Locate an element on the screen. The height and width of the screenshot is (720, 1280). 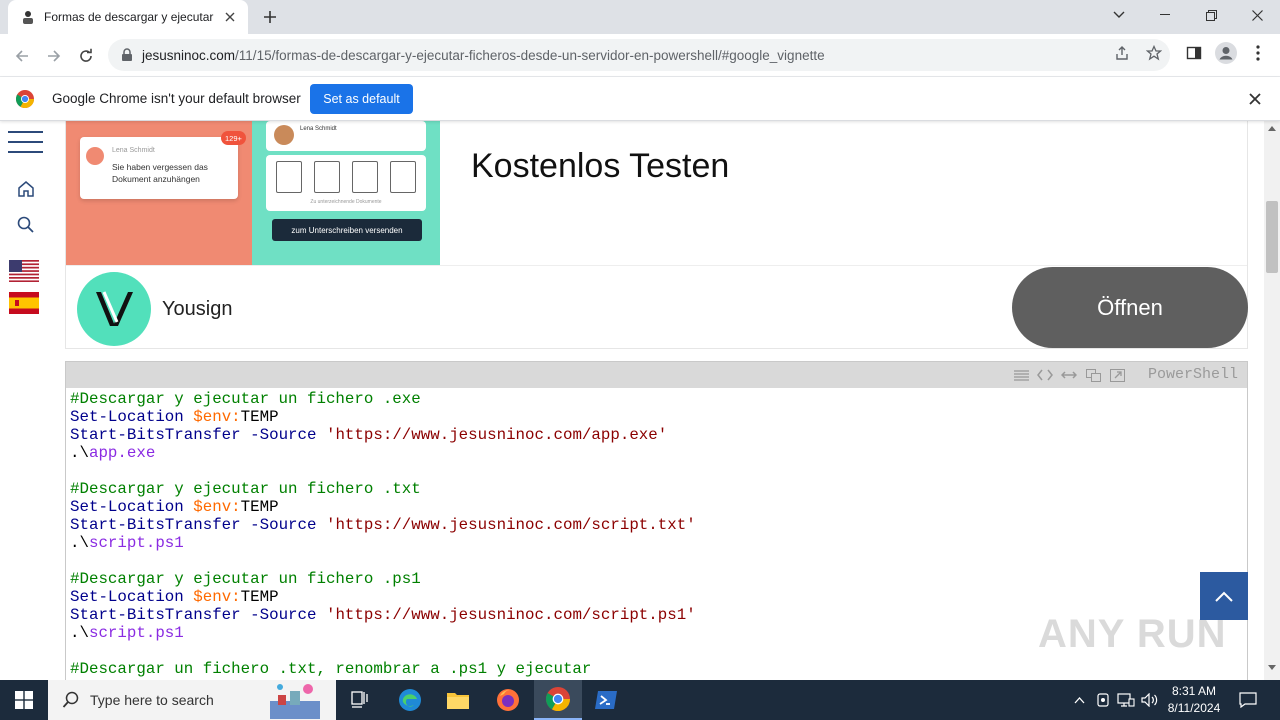
maximize-icon is located at coordinates (1211, 15).